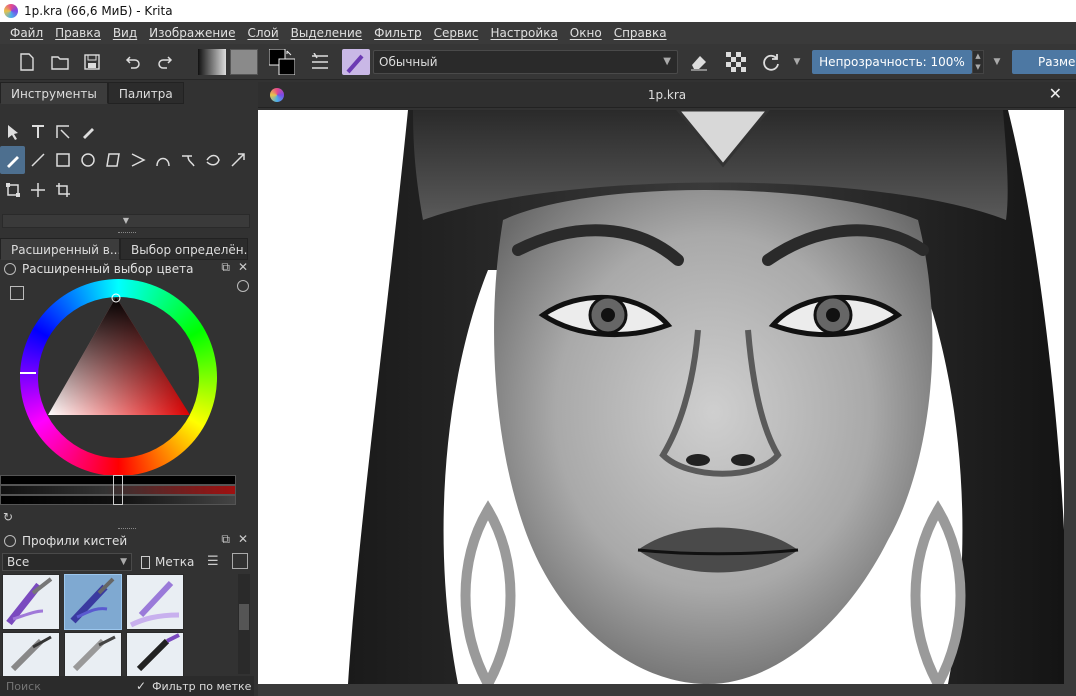 The height and width of the screenshot is (696, 1076). I want to click on saturation-value-triangle, so click(118, 377).